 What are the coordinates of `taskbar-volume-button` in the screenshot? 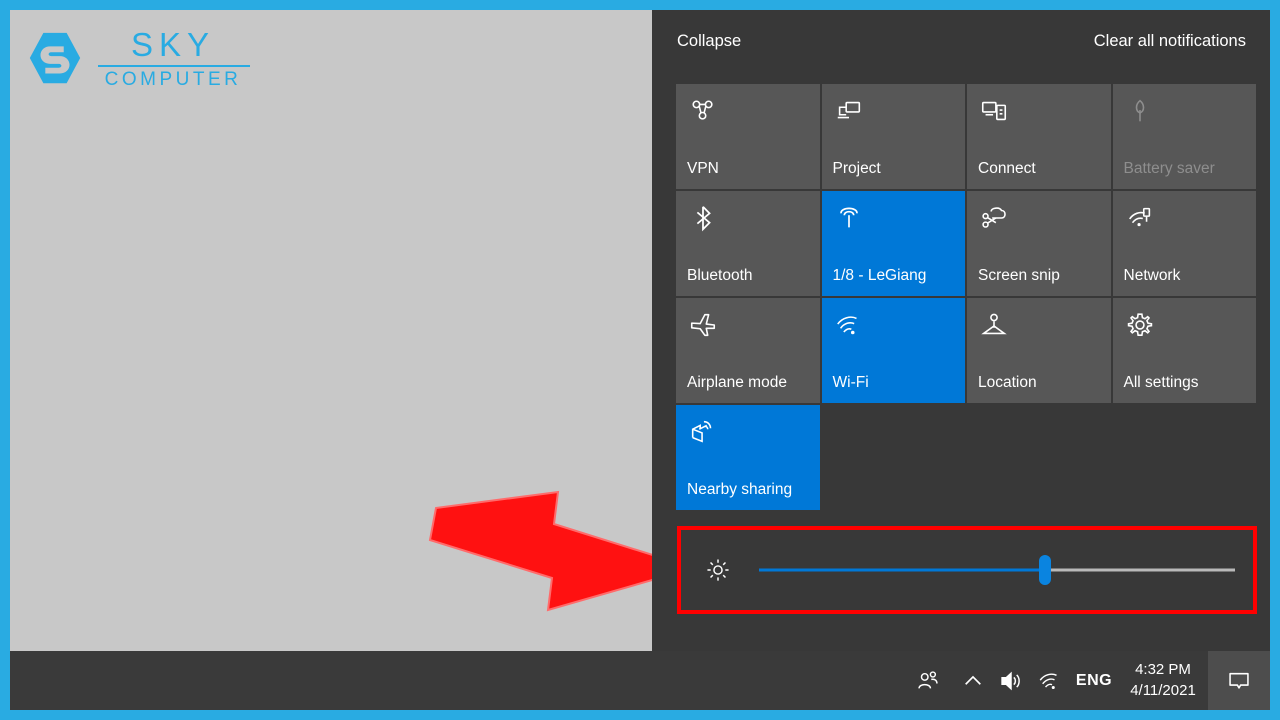 It's located at (1011, 680).